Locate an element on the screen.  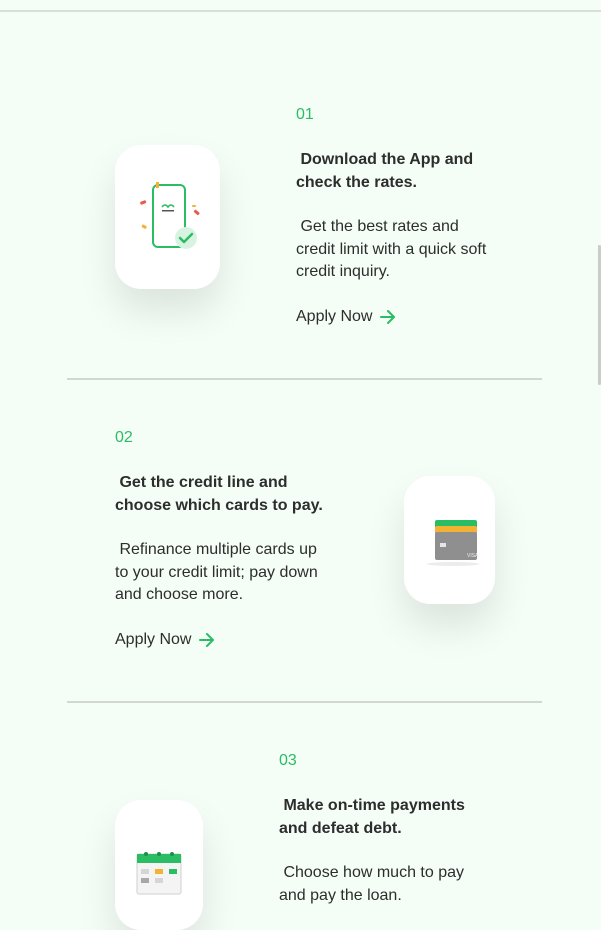
step-number: 02 is located at coordinates (124, 437).